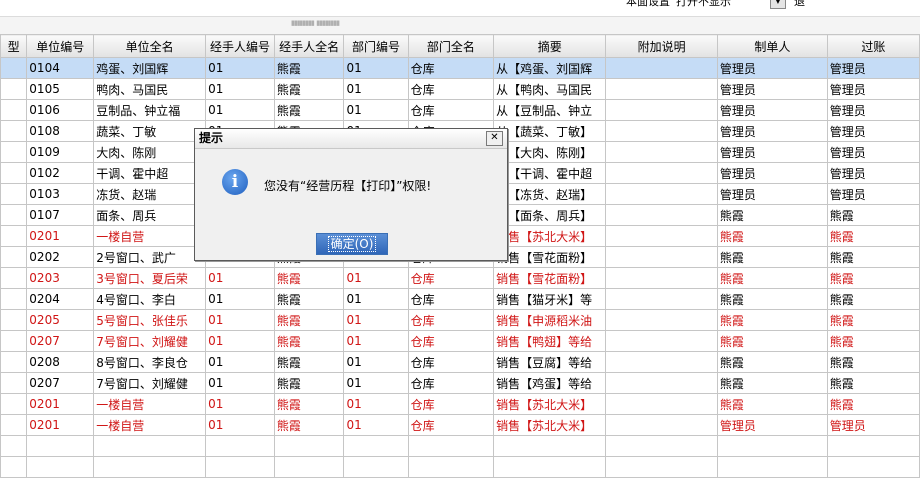 The height and width of the screenshot is (478, 920). What do you see at coordinates (460, 110) in the screenshot?
I see `table-row: 0106 豆制品、钟立福 01 熊霞 01 仓库 从【豆制品、钟立 管理员 管理员` at bounding box center [460, 110].